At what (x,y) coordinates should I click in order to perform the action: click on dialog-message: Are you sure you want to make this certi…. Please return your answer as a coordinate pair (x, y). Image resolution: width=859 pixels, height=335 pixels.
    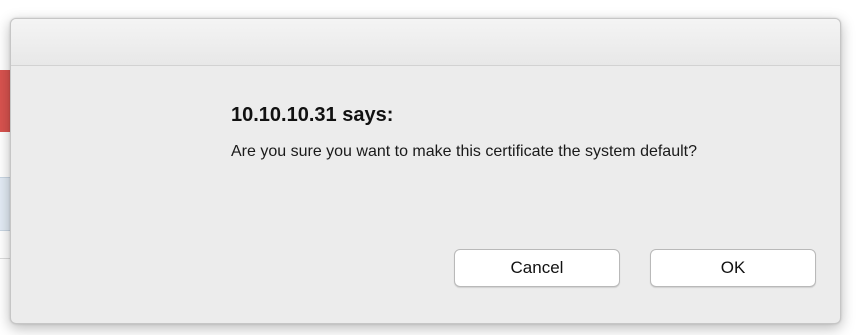
    Looking at the image, I should click on (464, 151).